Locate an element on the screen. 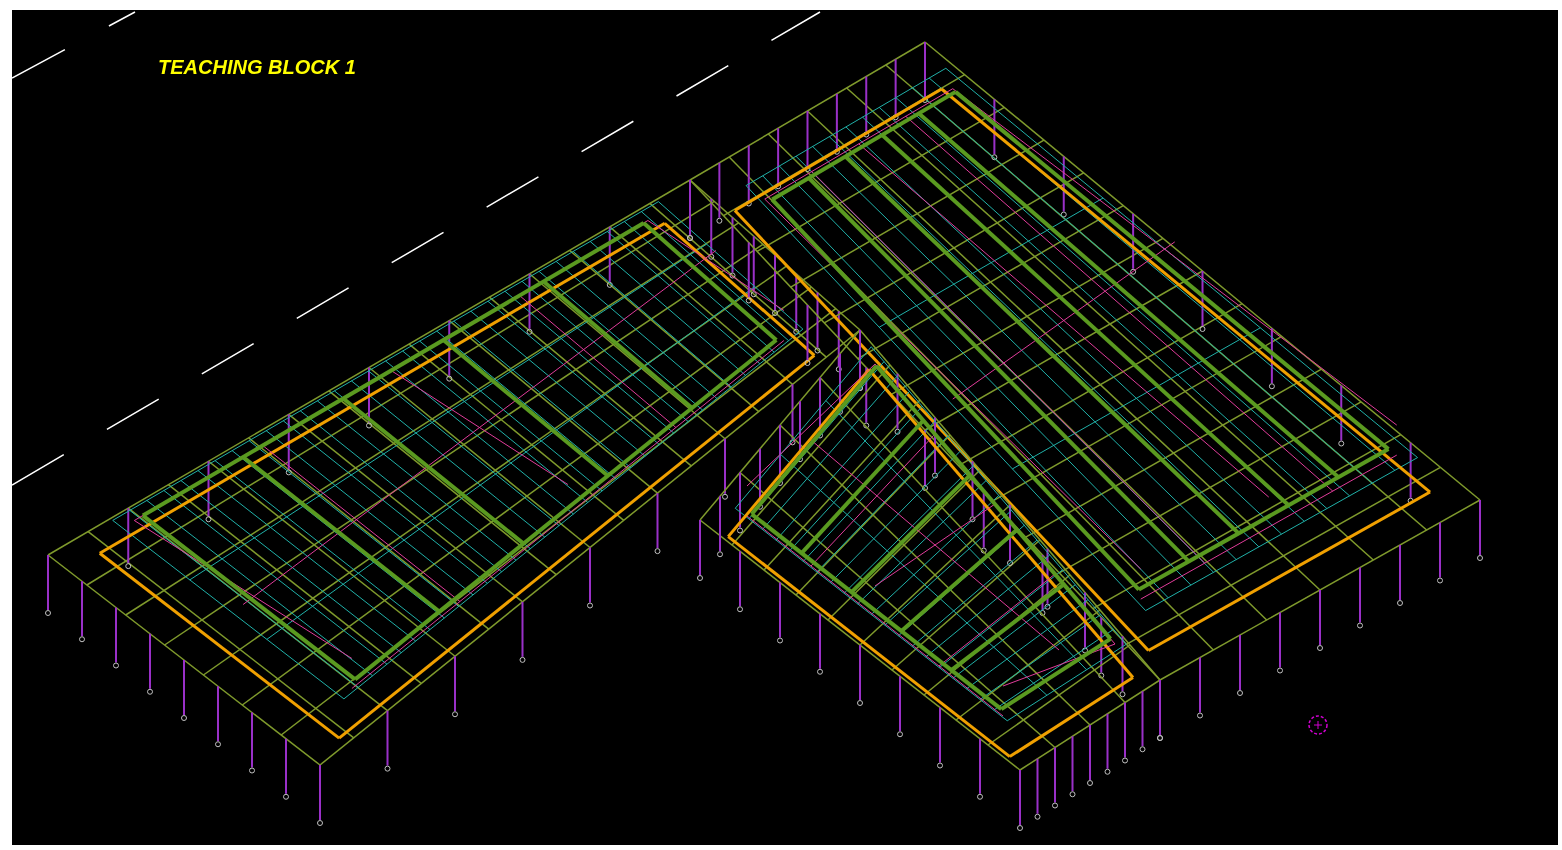 The height and width of the screenshot is (850, 1562). crosshair-circle-icon is located at coordinates (1318, 725).